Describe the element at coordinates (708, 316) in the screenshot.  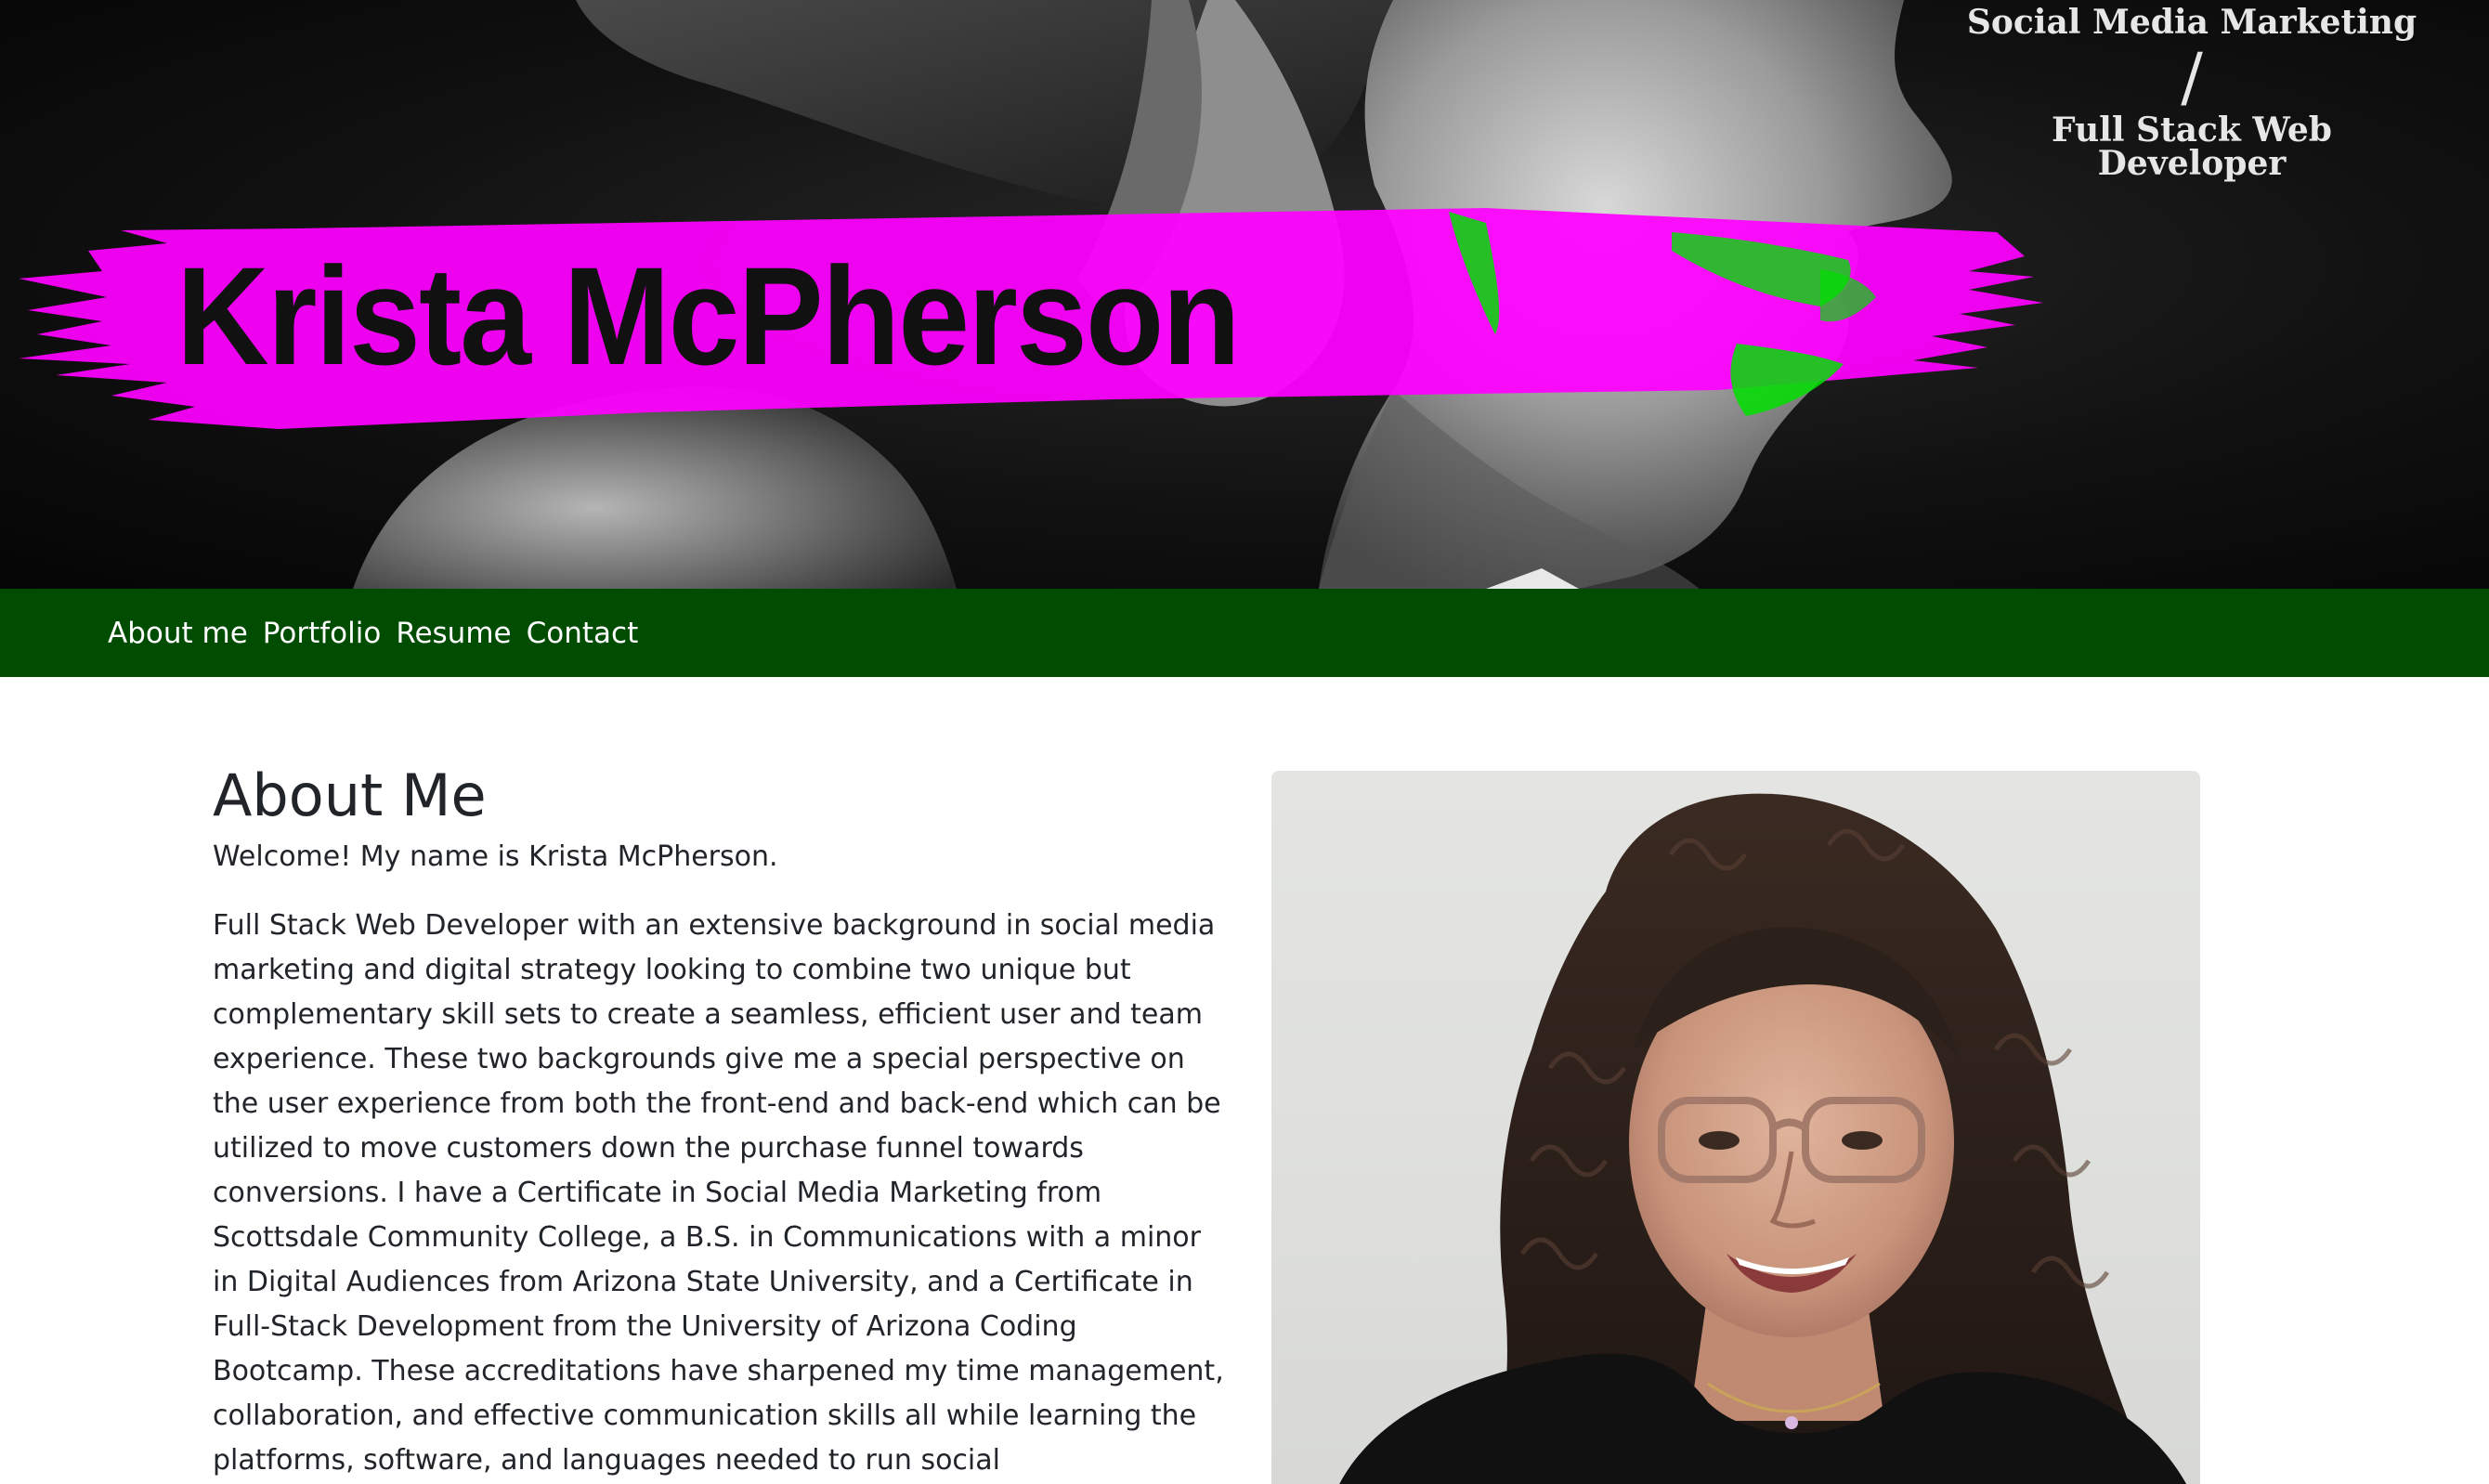
I see `hero-name-title: Krista McPherson` at that location.